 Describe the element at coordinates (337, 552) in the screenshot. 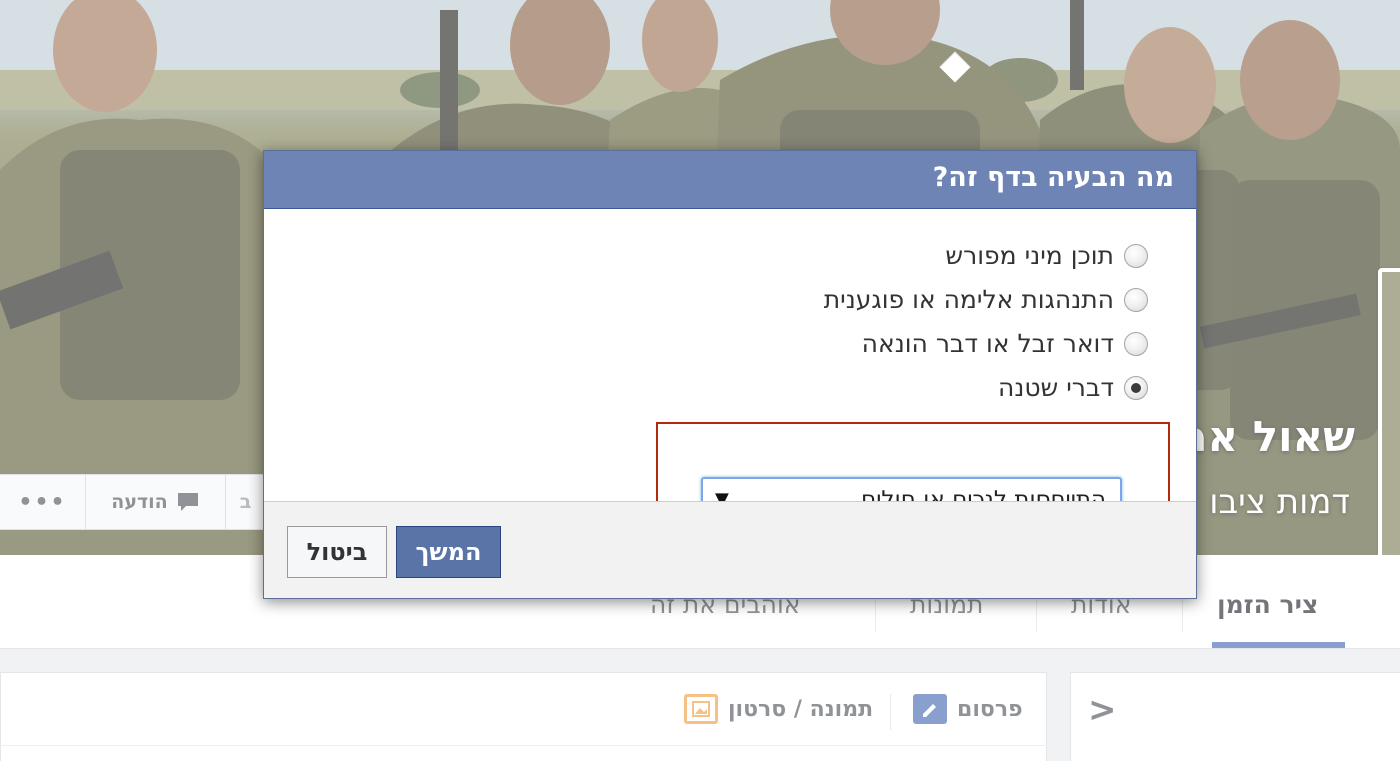

I see `cancel-button: ביטול` at that location.